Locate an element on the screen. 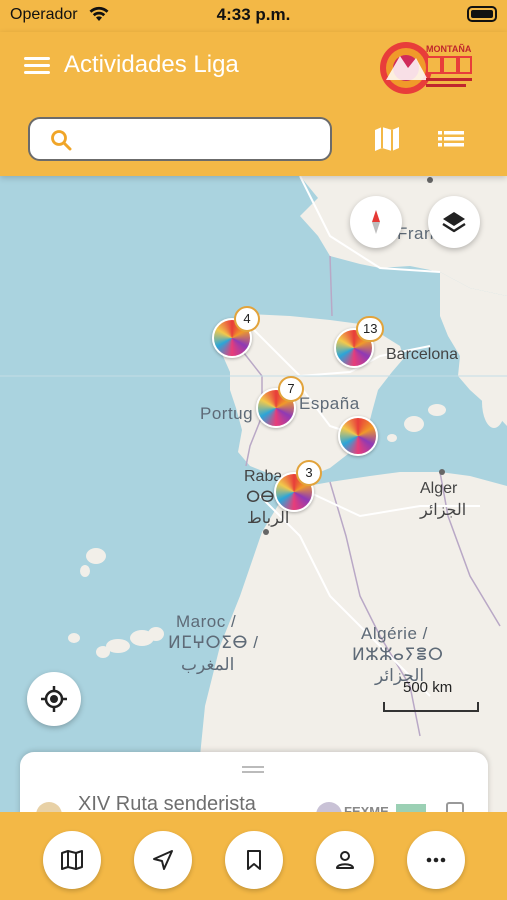 The image size is (507, 900). nav-more-button is located at coordinates (436, 860).